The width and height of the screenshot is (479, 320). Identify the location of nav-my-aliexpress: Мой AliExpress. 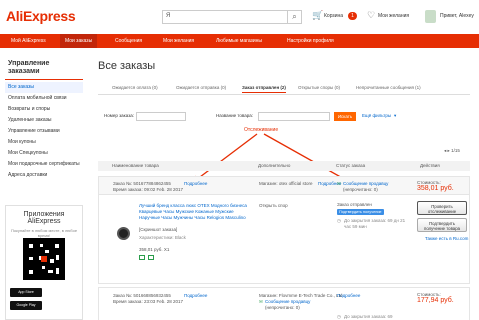
(28, 41).